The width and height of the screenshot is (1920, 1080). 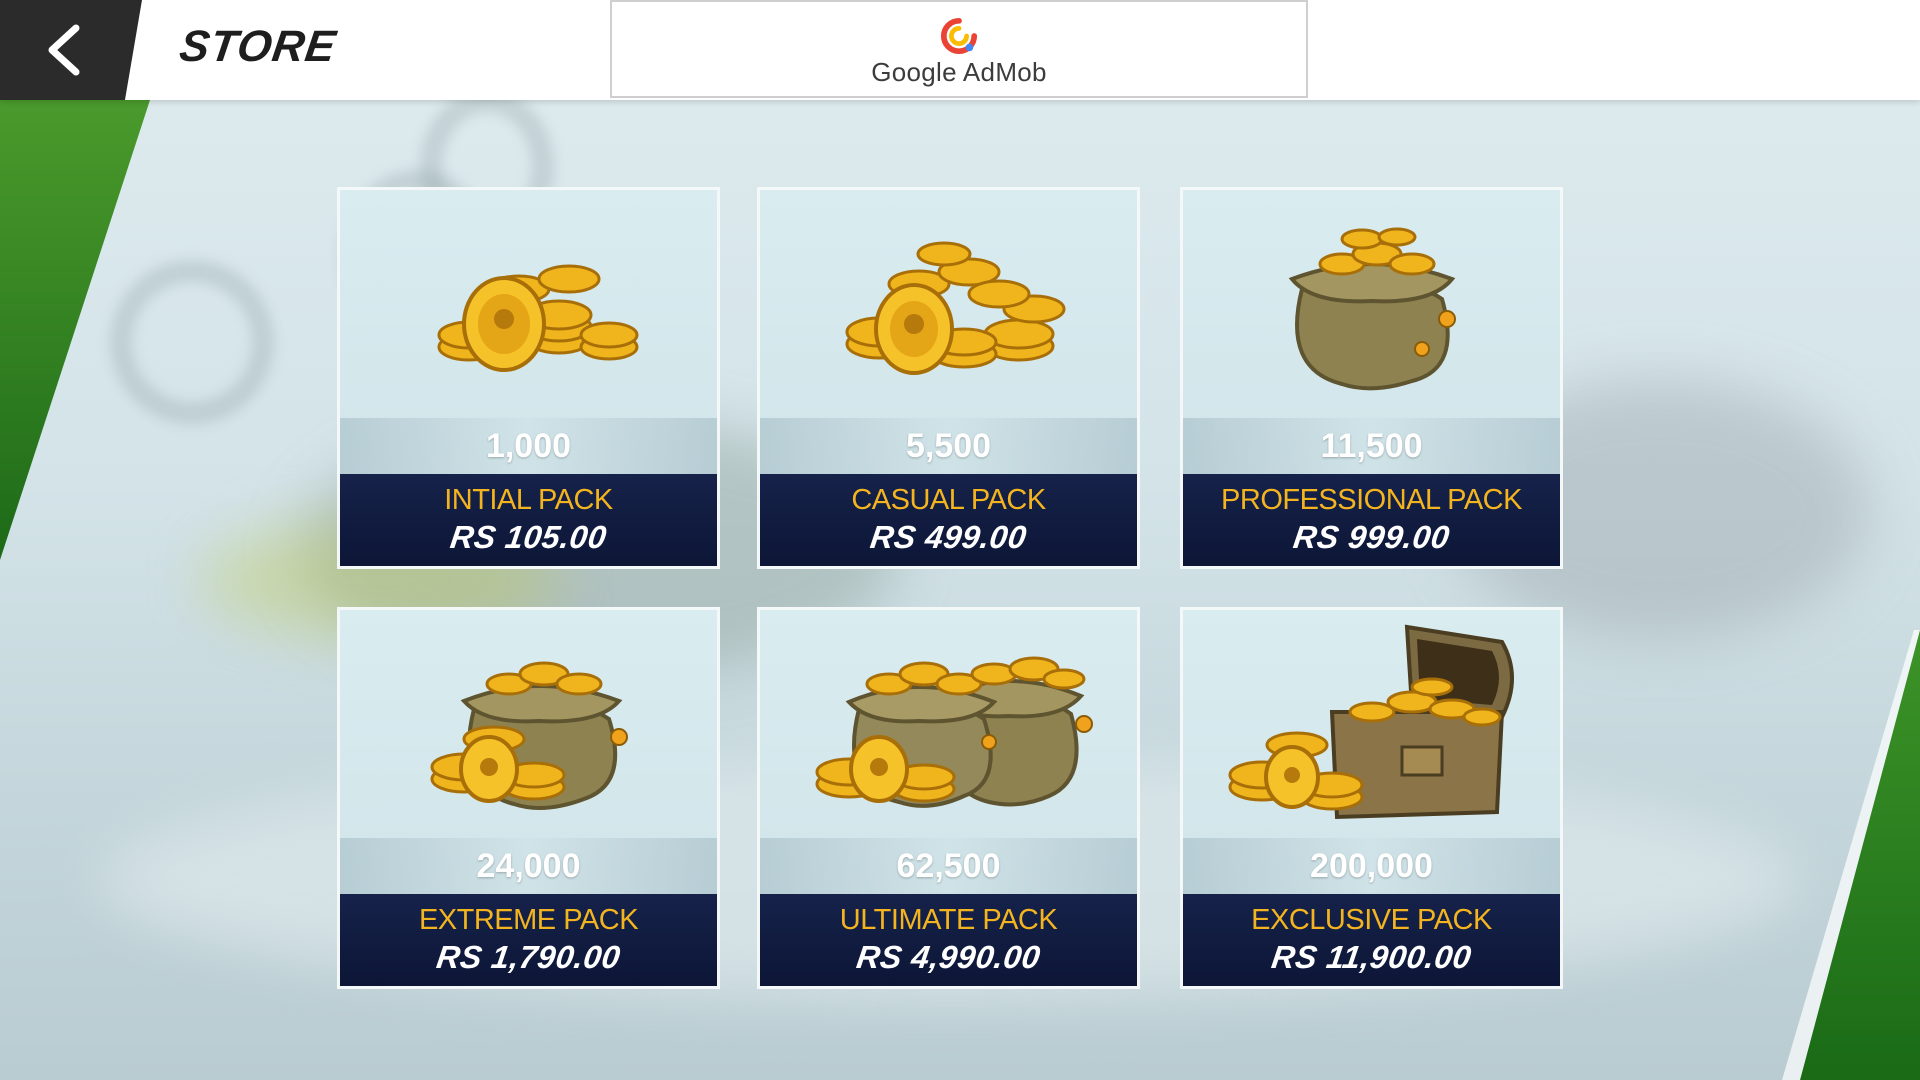 What do you see at coordinates (528, 957) in the screenshot?
I see `pack-price: RS 1,790.00` at bounding box center [528, 957].